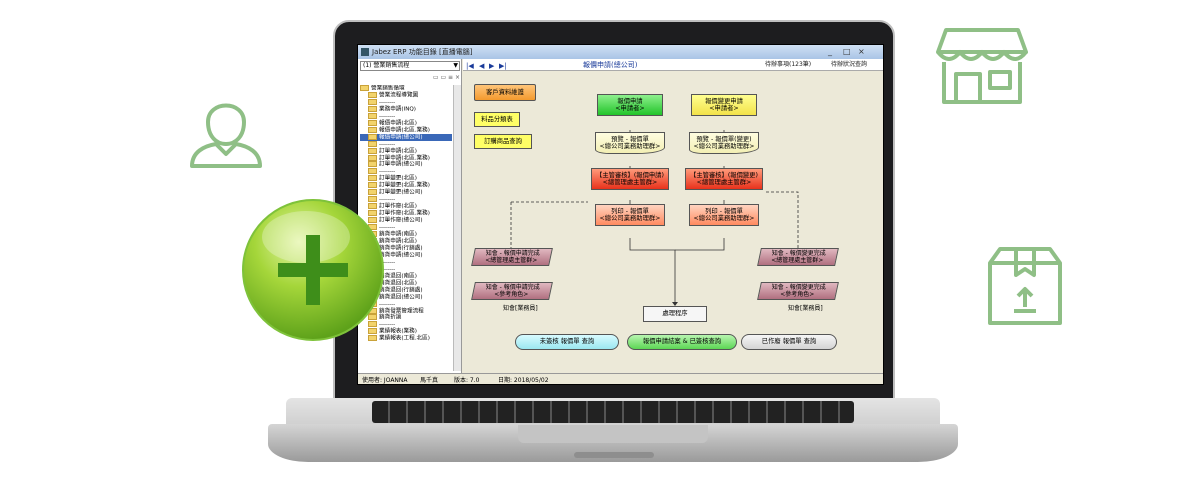  I want to click on status-username: 馬千真, so click(429, 380).